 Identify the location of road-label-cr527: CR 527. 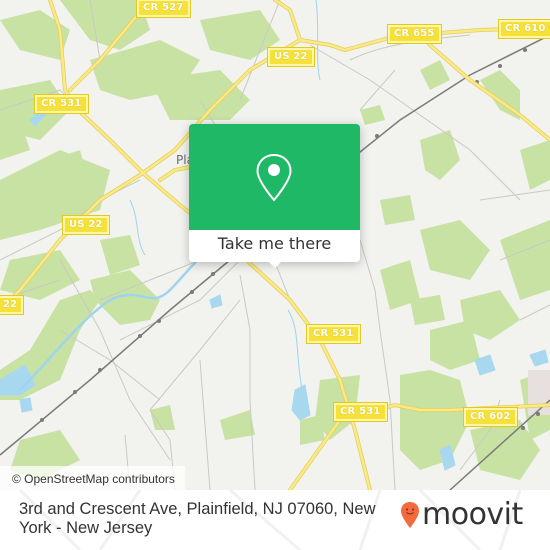
(163, 9).